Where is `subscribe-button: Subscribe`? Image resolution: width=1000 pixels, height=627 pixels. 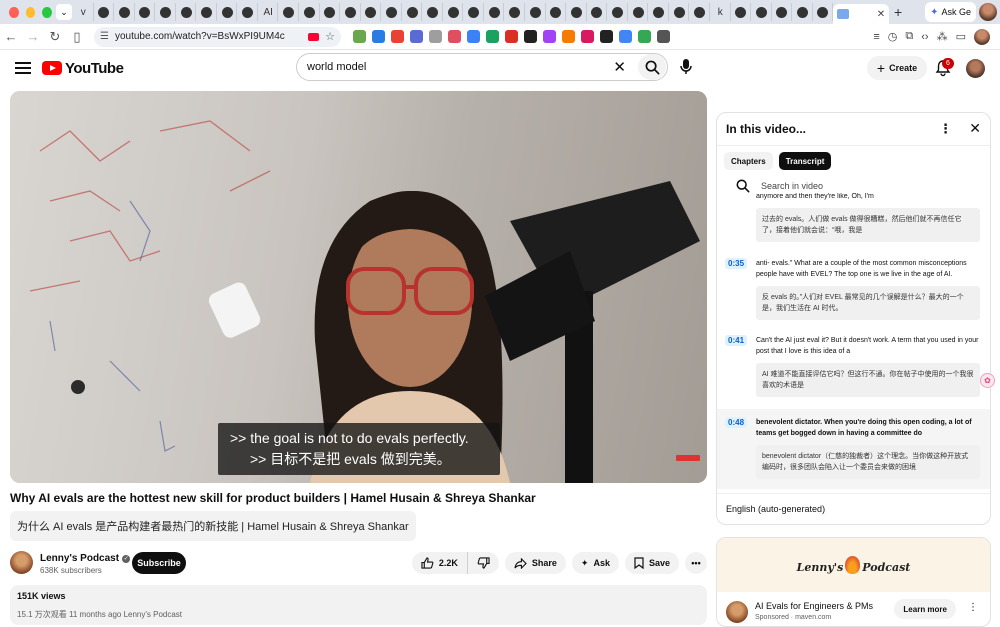
subscribe-button: Subscribe is located at coordinates (159, 563).